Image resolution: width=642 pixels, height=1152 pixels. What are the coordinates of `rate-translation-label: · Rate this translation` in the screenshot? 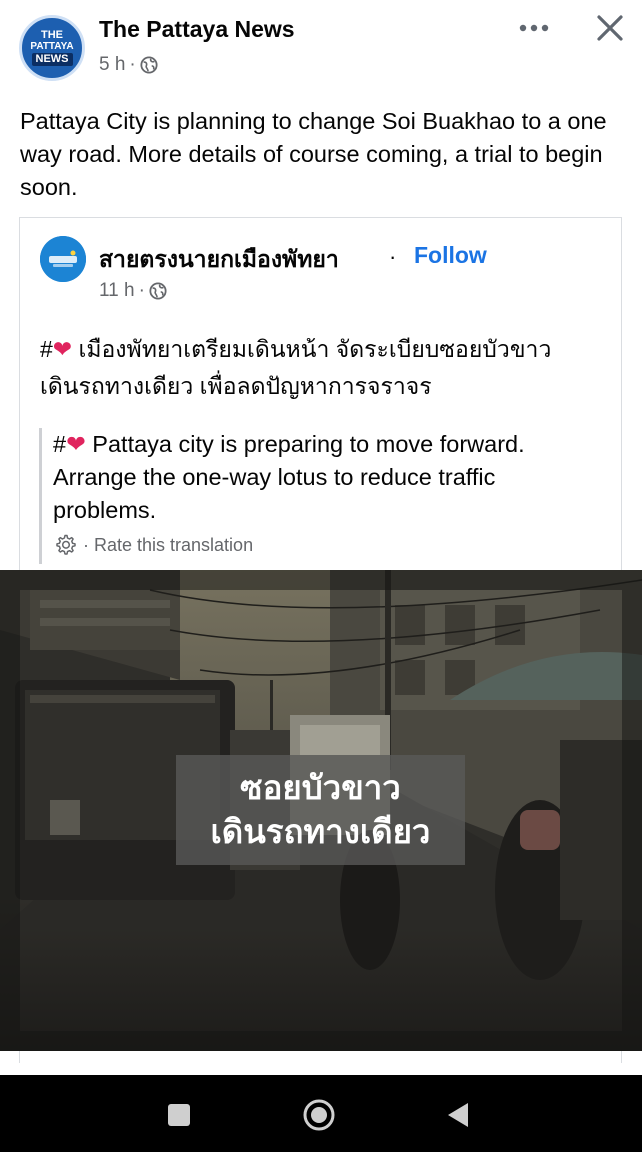 It's located at (168, 545).